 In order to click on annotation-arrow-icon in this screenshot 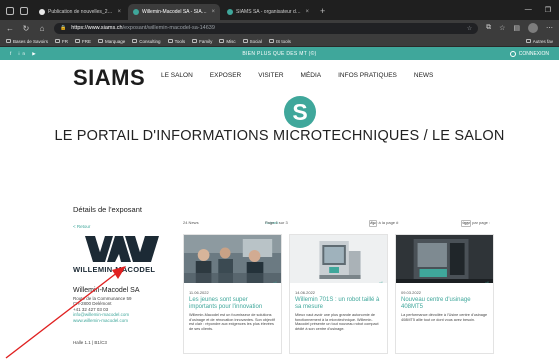, I will do `click(65, 312)`.